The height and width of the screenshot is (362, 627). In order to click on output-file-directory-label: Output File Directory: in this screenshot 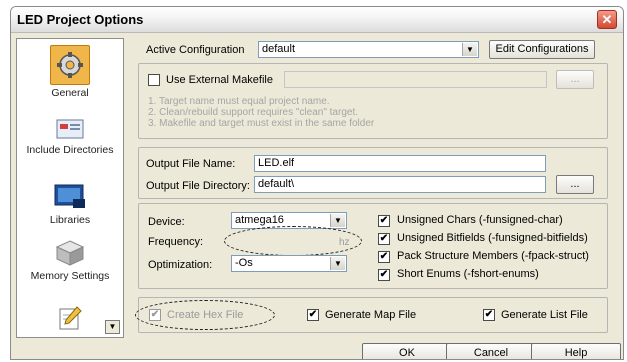, I will do `click(198, 186)`.